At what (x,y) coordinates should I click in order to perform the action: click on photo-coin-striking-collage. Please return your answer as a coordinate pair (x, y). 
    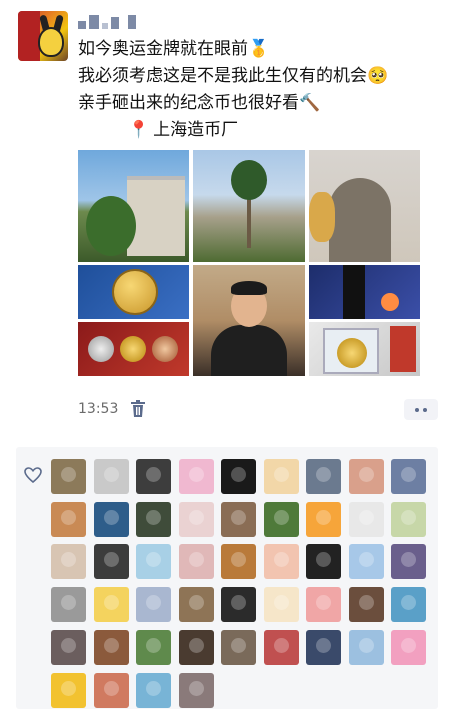
    Looking at the image, I should click on (364, 320).